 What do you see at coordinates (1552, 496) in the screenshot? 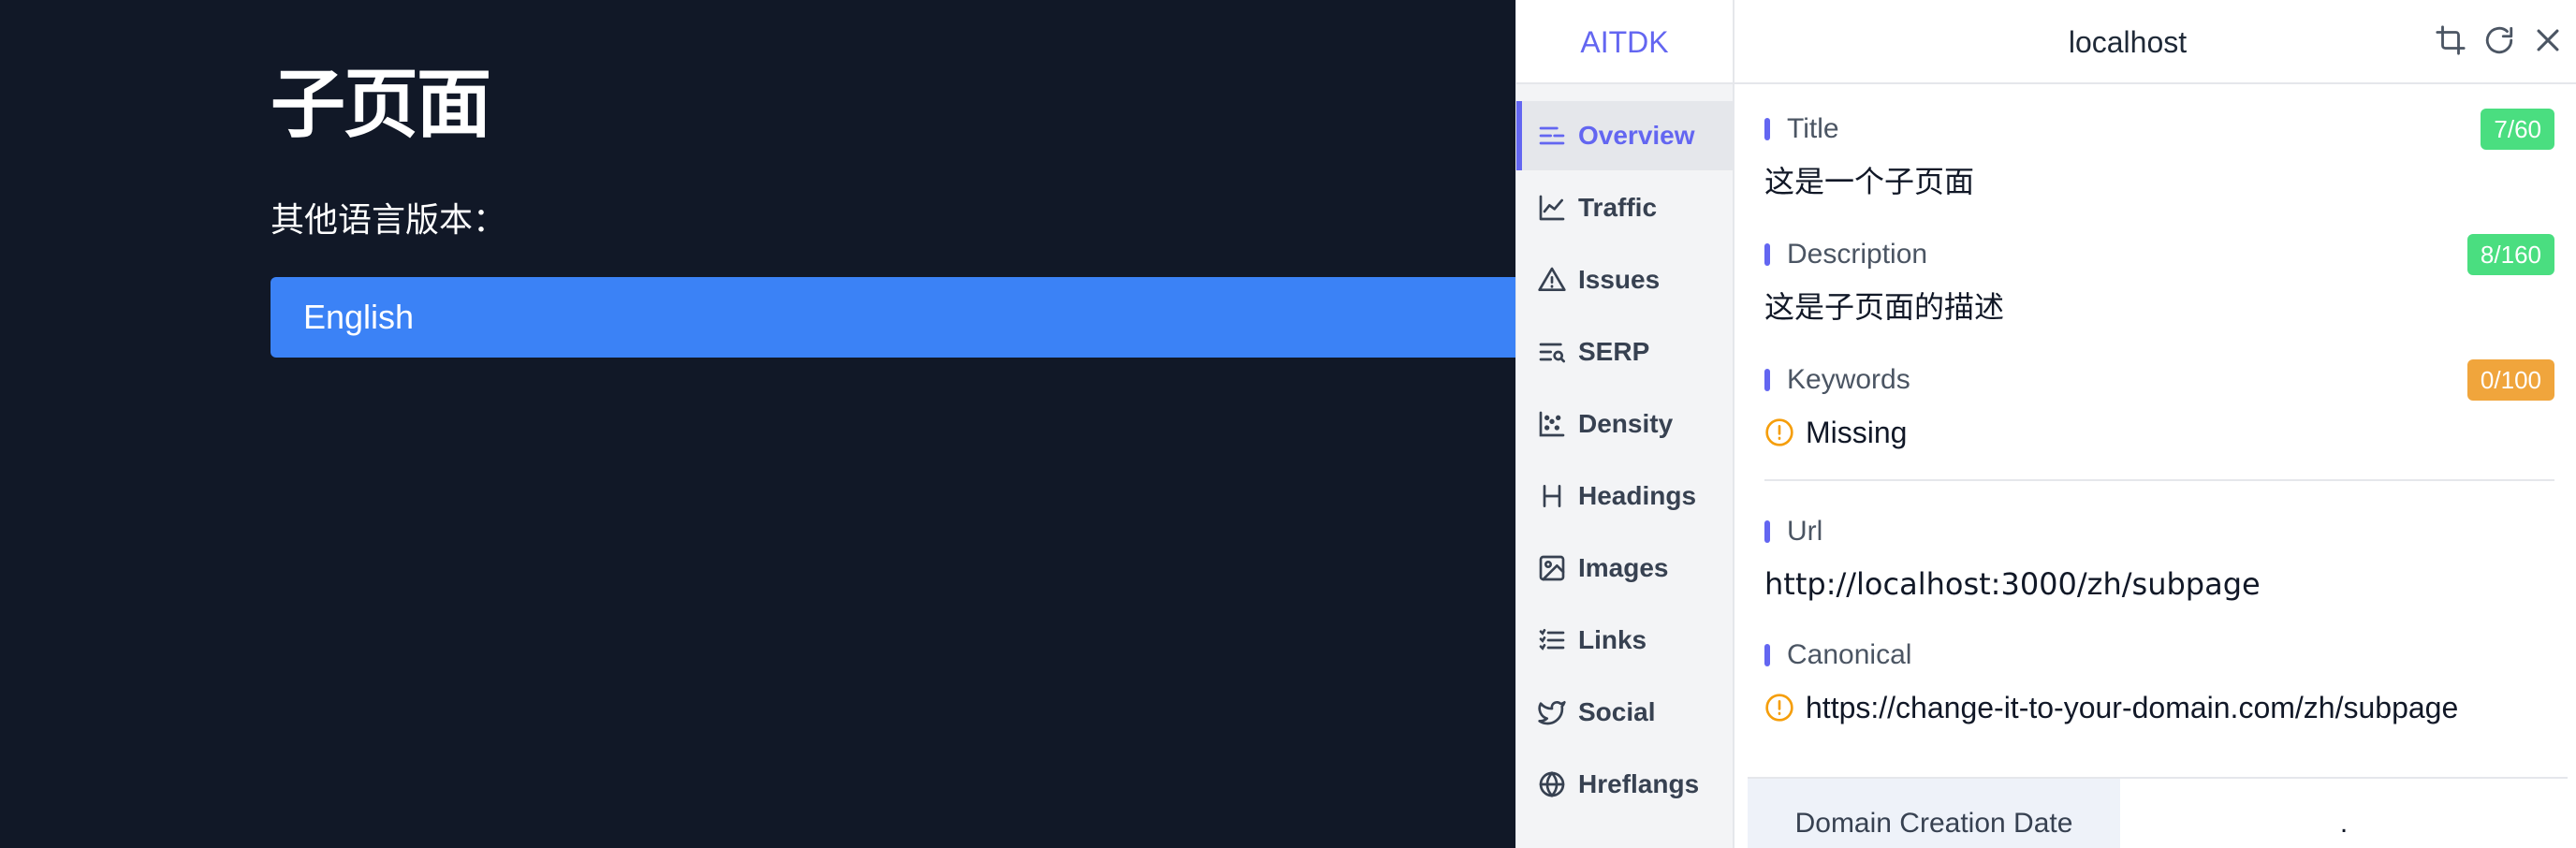
I see `heading-icon` at bounding box center [1552, 496].